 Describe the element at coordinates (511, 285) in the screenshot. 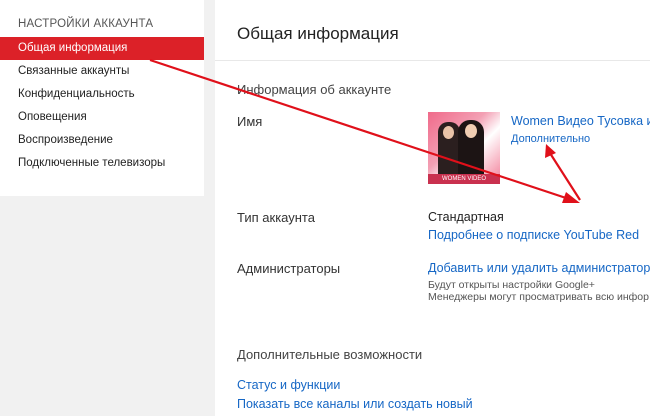

I see `admins-note-google: Будут открыты настройки Google+` at that location.